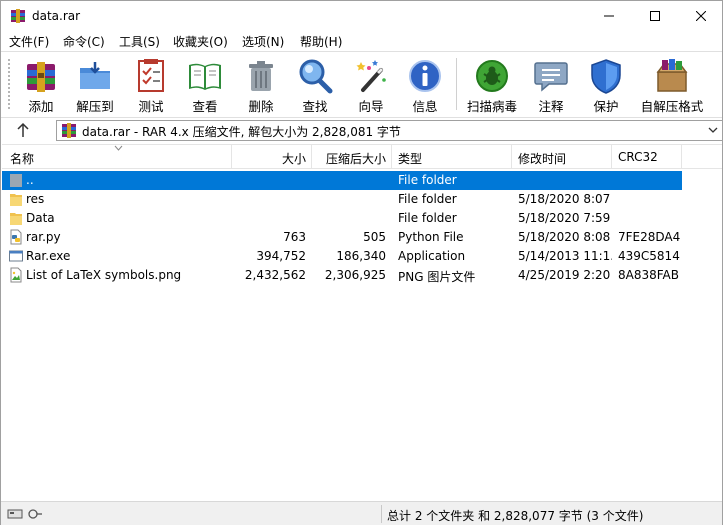 The width and height of the screenshot is (723, 525). Describe the element at coordinates (672, 75) in the screenshot. I see `sfx-icon` at that location.